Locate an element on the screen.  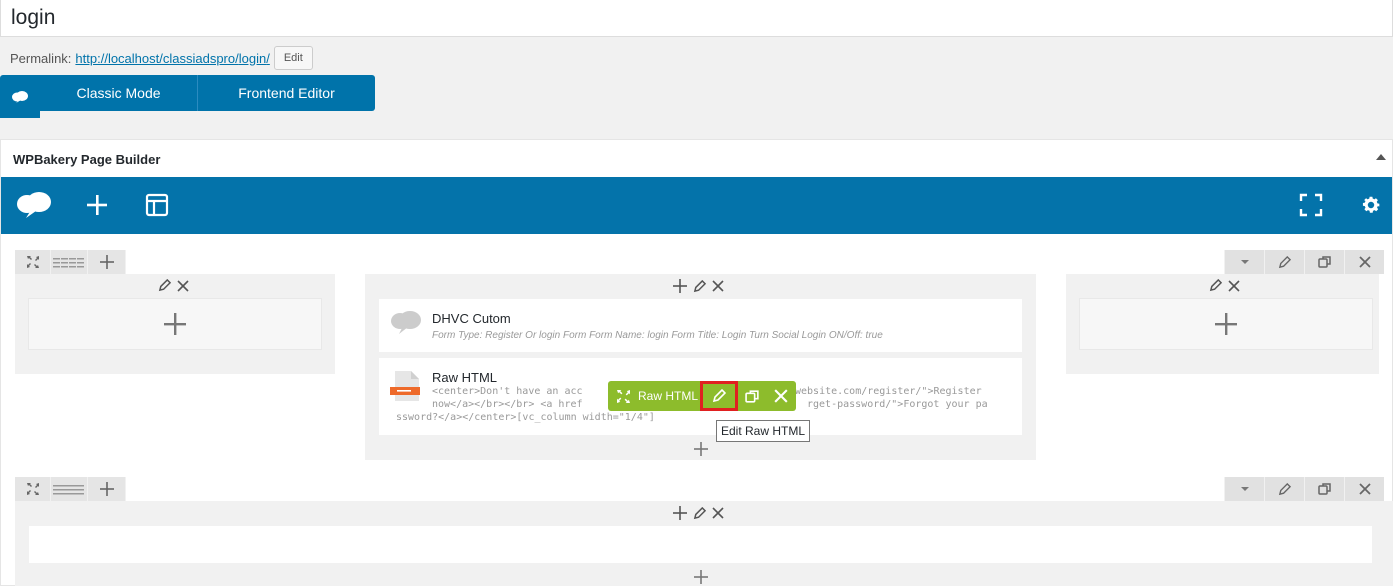
clone-element-icon is located at coordinates (752, 396).